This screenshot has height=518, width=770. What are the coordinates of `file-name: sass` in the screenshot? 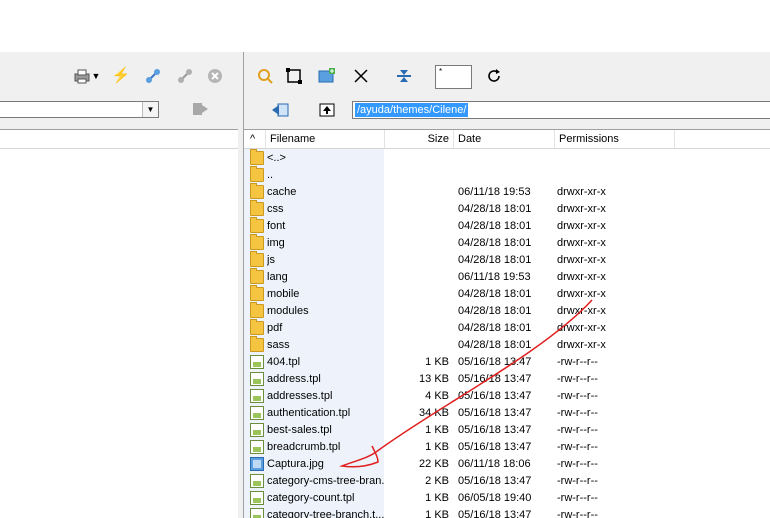 It's located at (278, 345).